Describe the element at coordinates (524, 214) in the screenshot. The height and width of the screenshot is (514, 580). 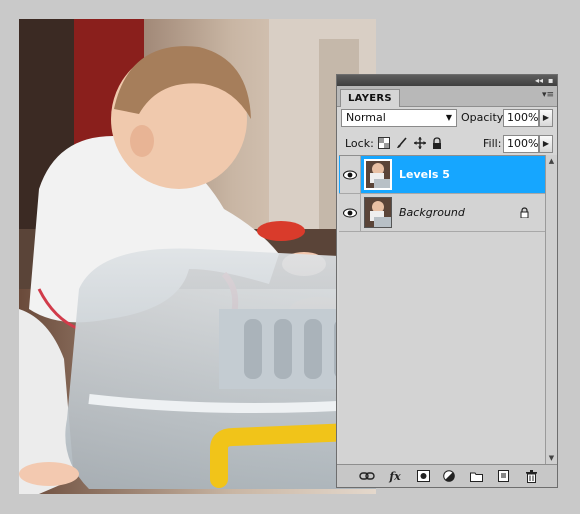
I see `lock-icon` at that location.